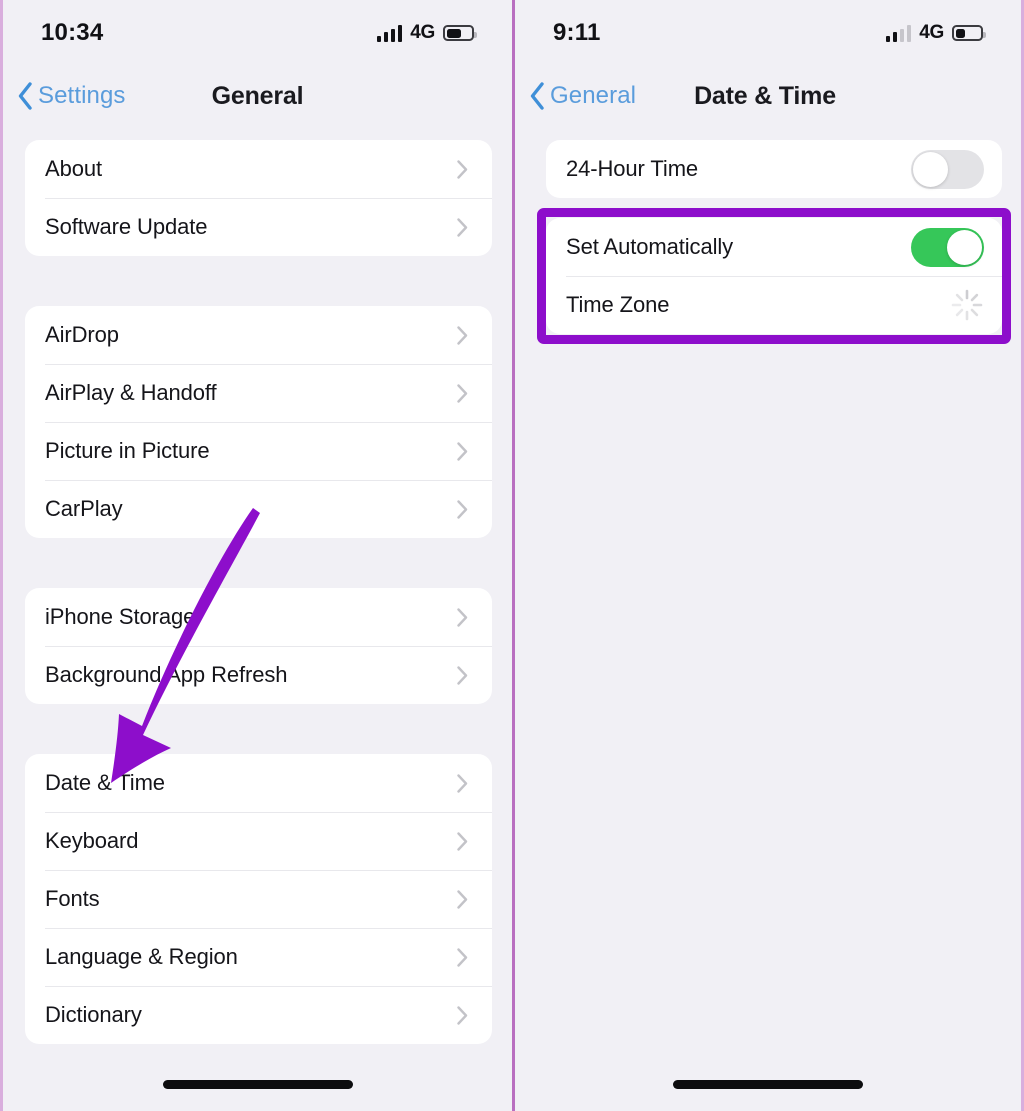  I want to click on list-item-fonts: Fonts, so click(258, 899).